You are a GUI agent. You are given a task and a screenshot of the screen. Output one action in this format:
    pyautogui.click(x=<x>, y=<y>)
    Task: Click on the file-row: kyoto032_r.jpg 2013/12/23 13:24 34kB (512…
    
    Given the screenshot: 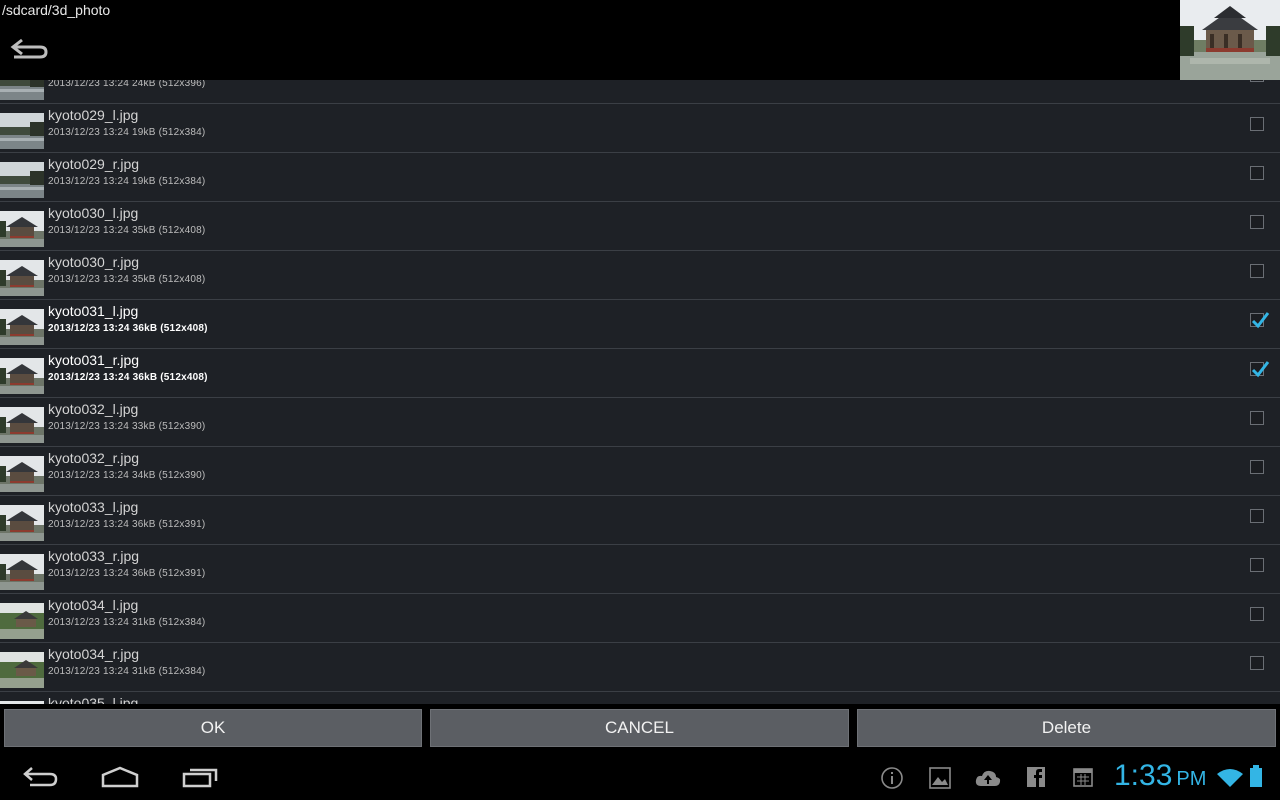 What is the action you would take?
    pyautogui.click(x=640, y=472)
    